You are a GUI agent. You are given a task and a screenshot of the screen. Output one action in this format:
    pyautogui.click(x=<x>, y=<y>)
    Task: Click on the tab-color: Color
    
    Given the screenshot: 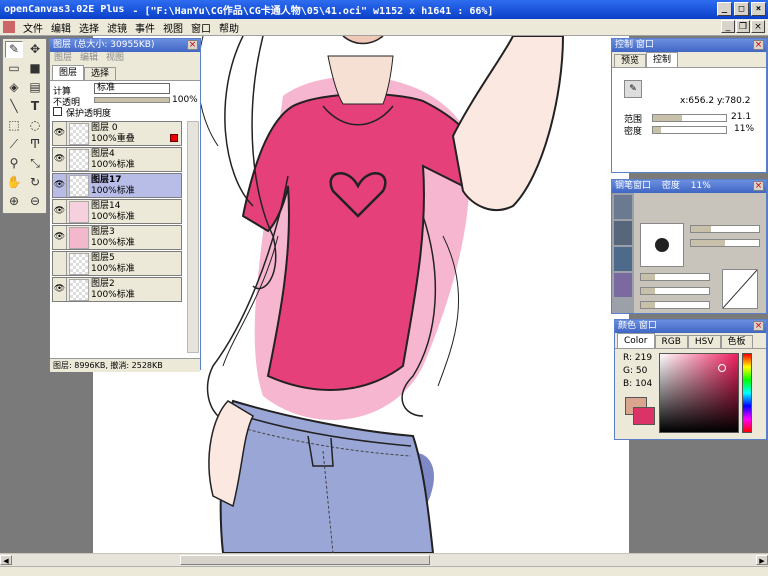 What is the action you would take?
    pyautogui.click(x=636, y=340)
    